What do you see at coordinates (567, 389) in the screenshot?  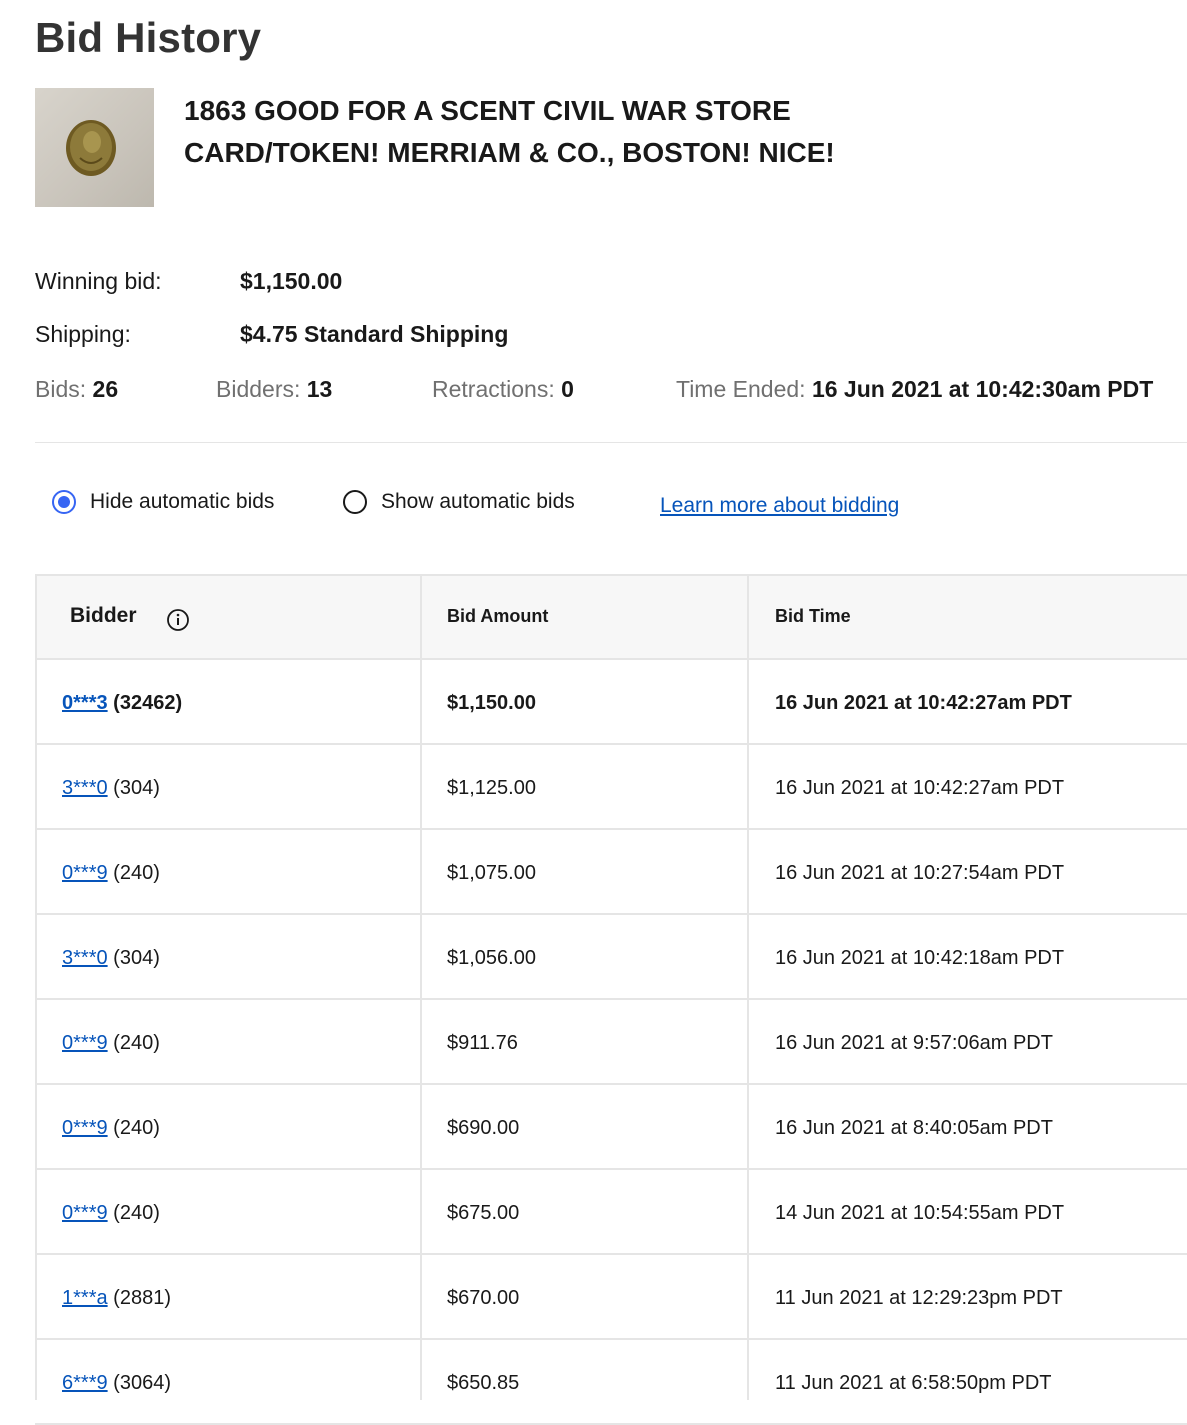 I see `retractions-value: 0` at bounding box center [567, 389].